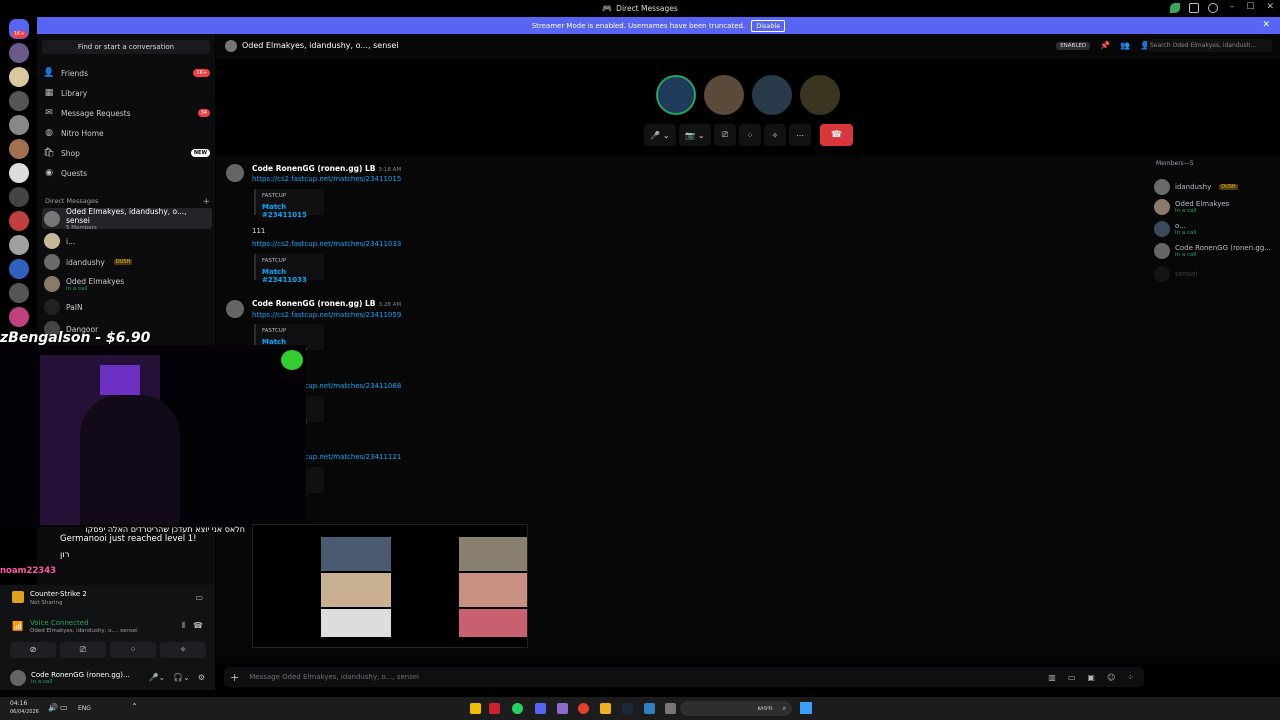  Describe the element at coordinates (126, 153) in the screenshot. I see `nav-shop: 🛍 Shop NEW` at that location.